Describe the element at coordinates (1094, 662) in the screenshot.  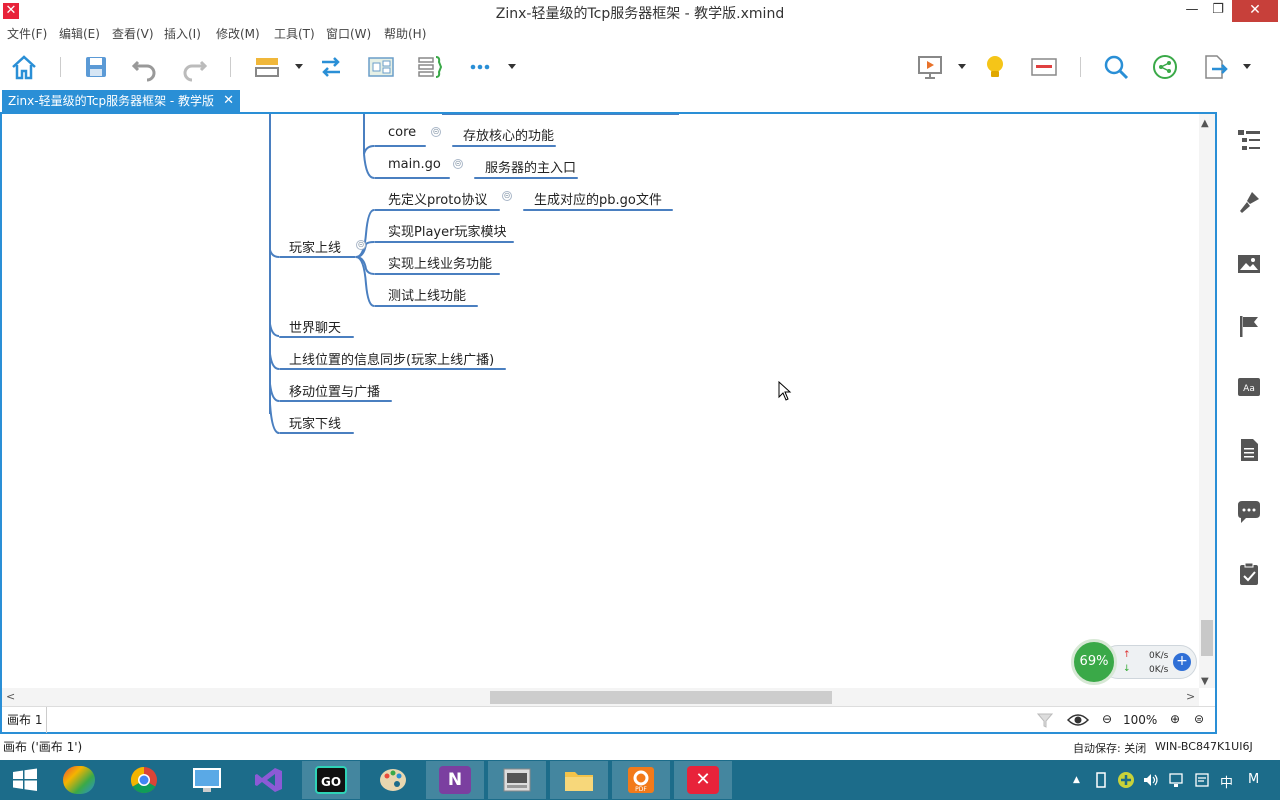
I see `memory-usage-badge: 69%` at that location.